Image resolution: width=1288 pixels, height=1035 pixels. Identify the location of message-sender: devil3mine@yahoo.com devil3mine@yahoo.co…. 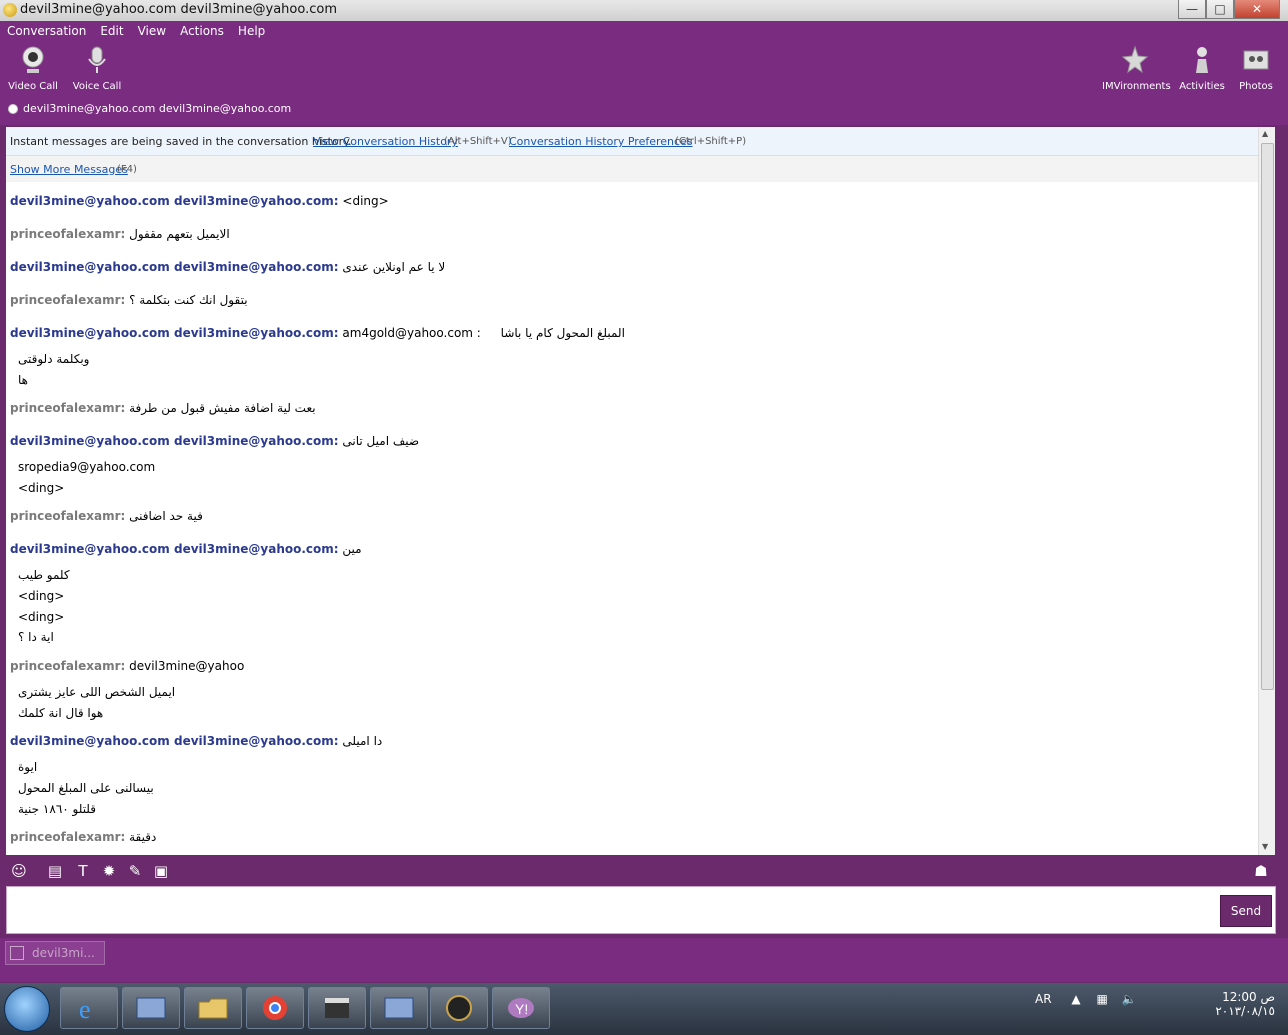
(174, 267).